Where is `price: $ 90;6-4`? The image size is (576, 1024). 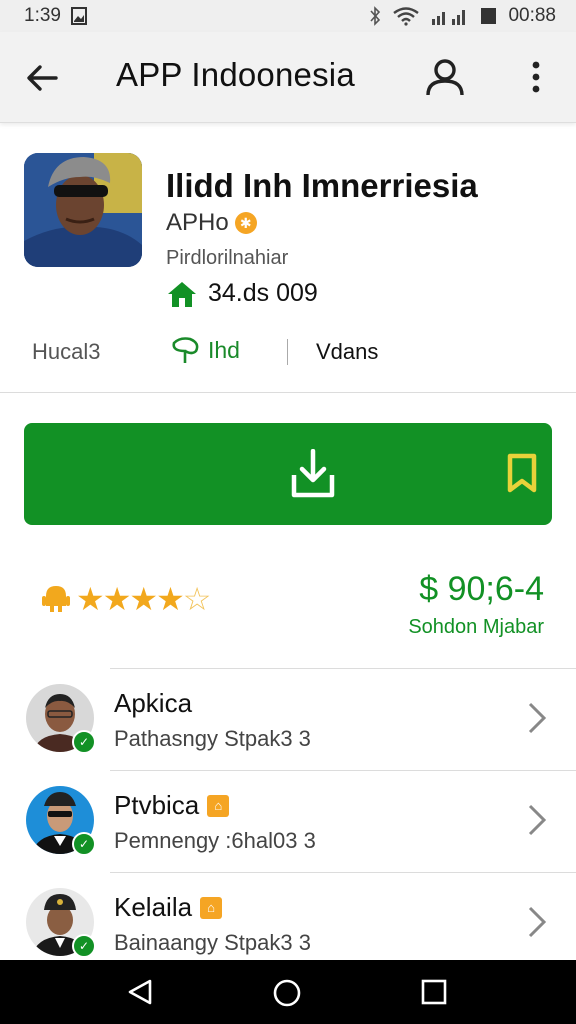
price: $ 90;6-4 is located at coordinates (481, 589).